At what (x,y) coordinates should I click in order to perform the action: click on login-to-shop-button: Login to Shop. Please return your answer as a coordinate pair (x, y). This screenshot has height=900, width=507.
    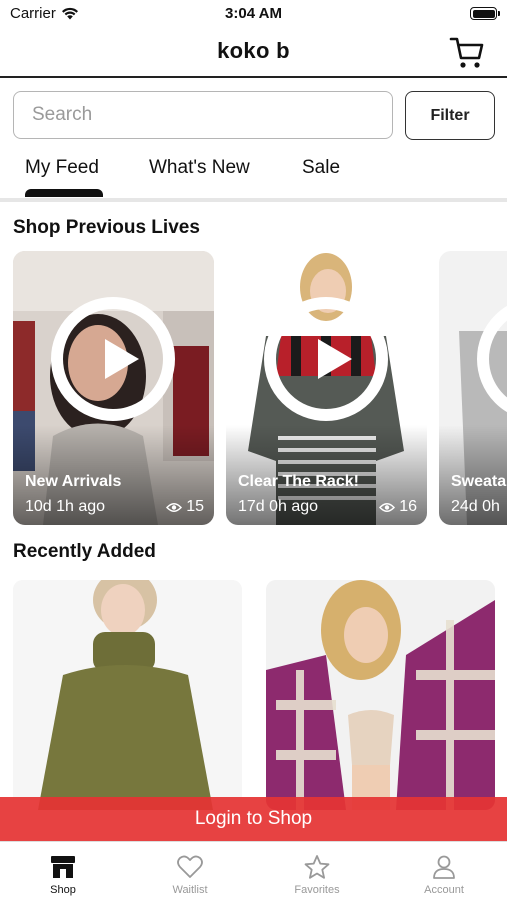
    Looking at the image, I should click on (253, 819).